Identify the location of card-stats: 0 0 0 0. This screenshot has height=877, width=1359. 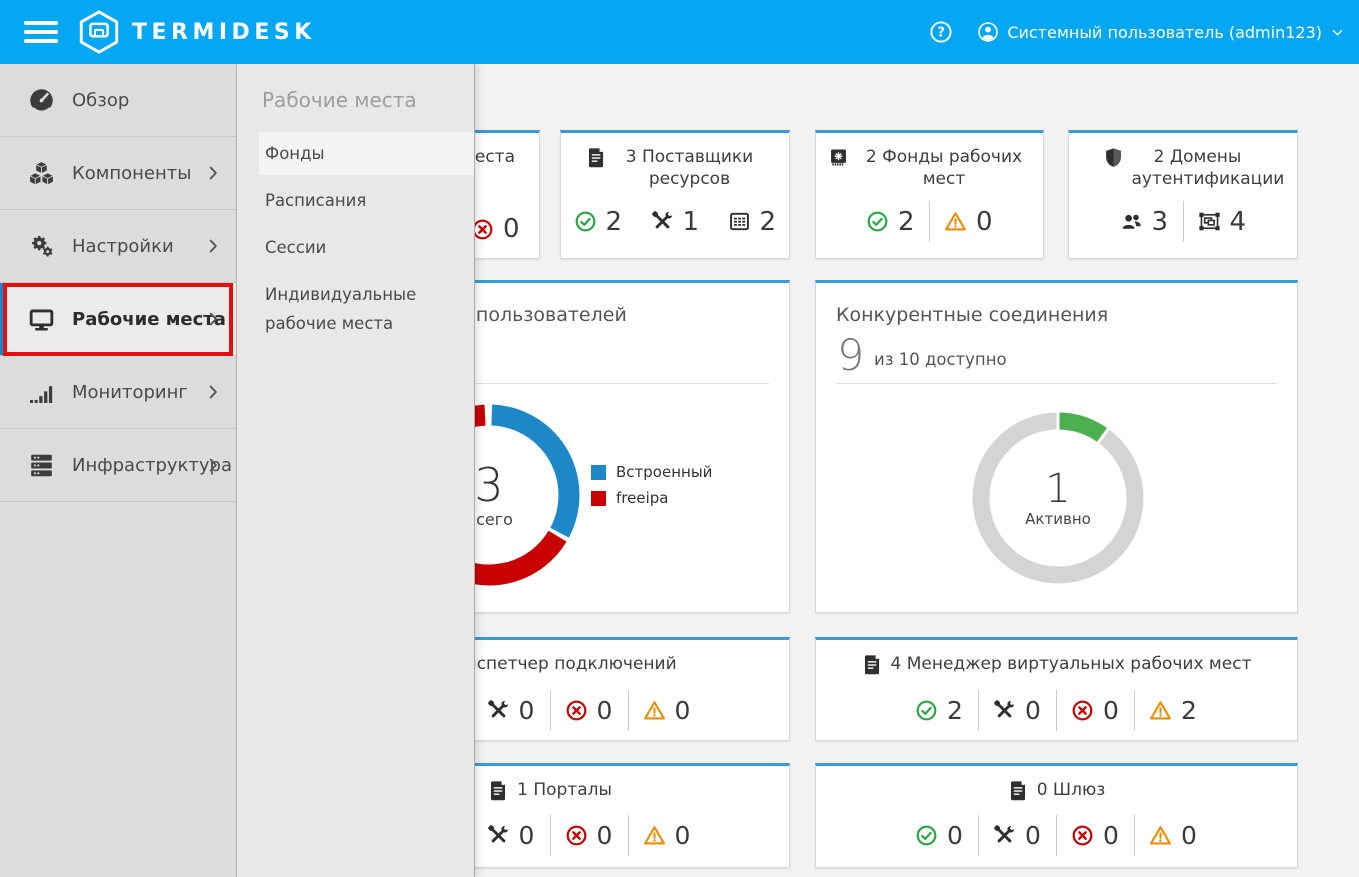
(1056, 835).